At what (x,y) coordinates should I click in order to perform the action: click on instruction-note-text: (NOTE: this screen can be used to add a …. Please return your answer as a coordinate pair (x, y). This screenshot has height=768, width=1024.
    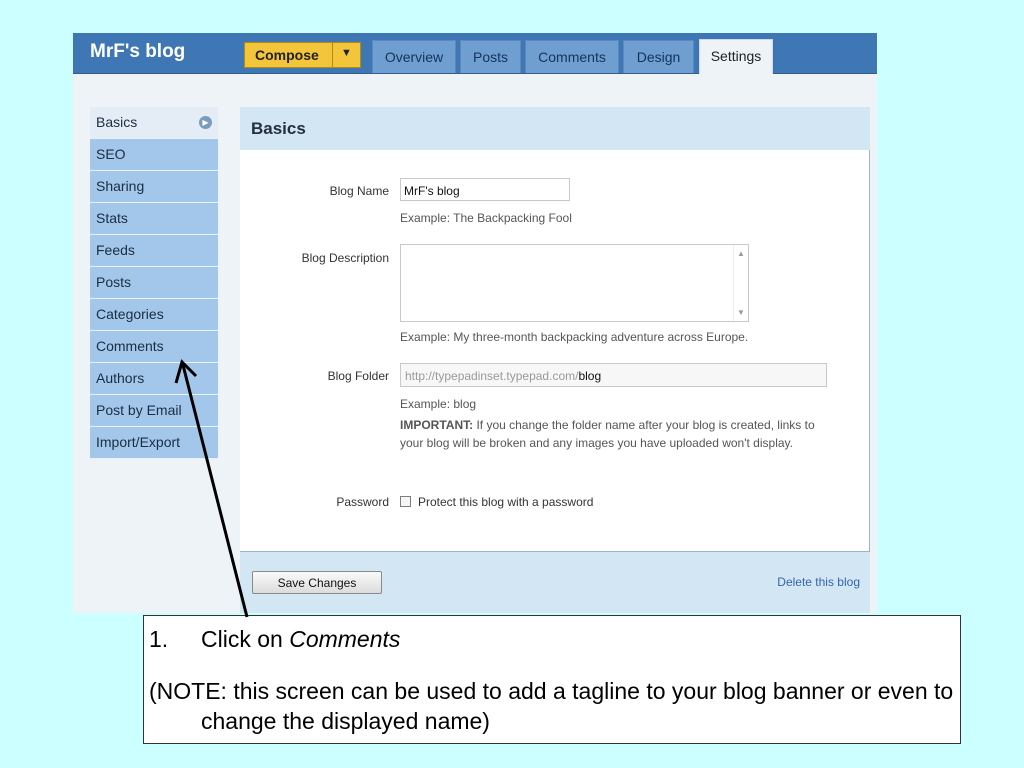
    Looking at the image, I should click on (551, 706).